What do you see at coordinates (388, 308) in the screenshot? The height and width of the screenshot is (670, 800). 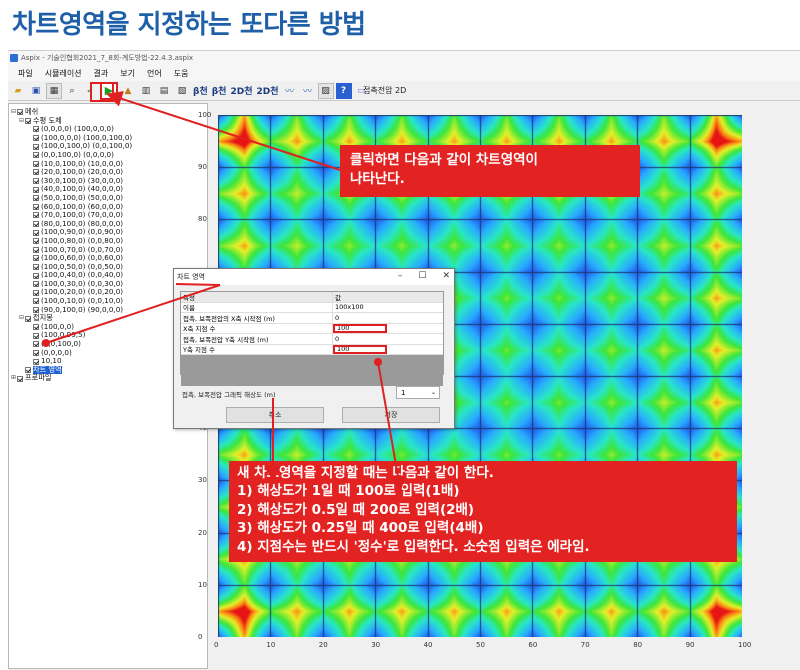 I see `name-field: 100x100` at bounding box center [388, 308].